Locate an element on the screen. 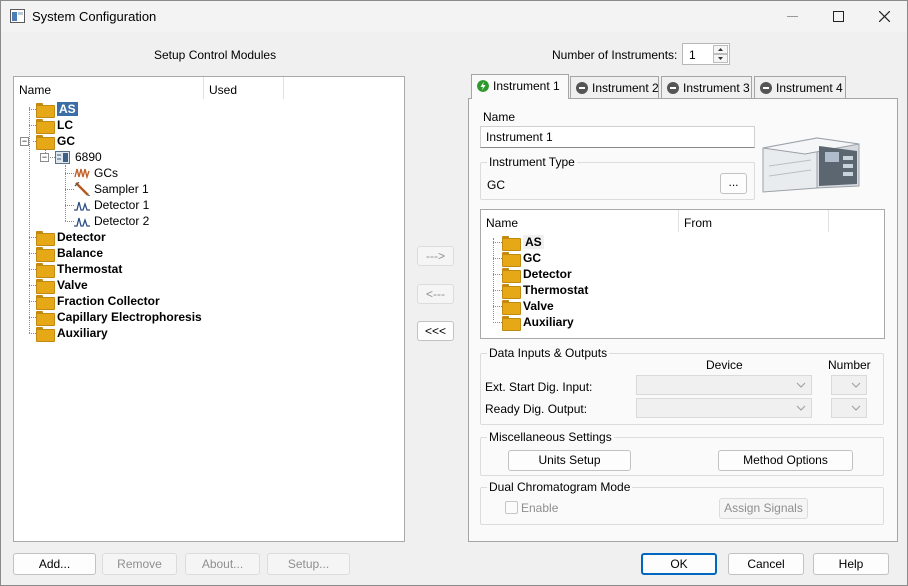 The image size is (908, 586). maximize-icon is located at coordinates (838, 16).